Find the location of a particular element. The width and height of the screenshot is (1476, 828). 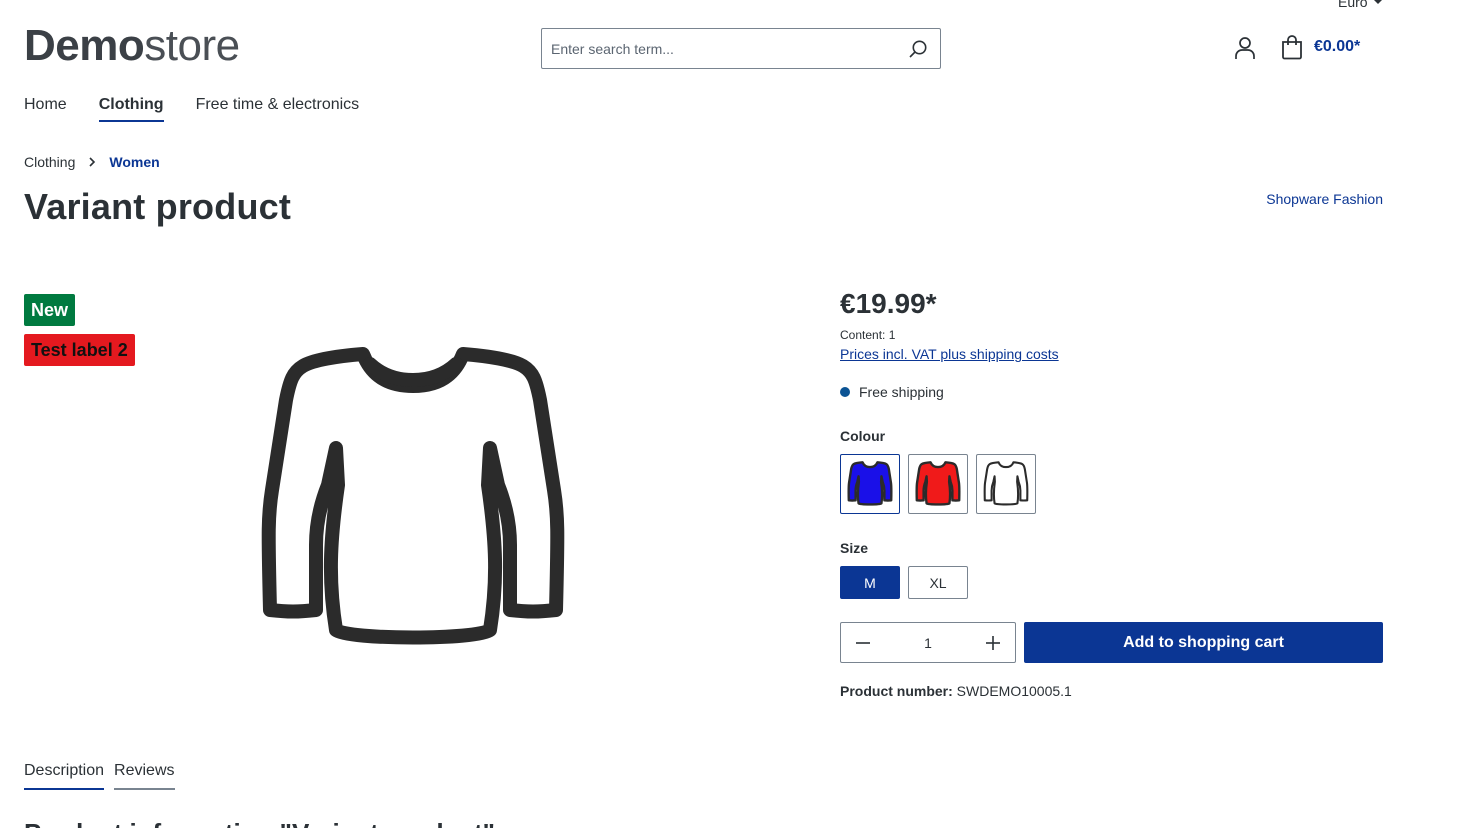

swatch-fill-white is located at coordinates (1006, 483).